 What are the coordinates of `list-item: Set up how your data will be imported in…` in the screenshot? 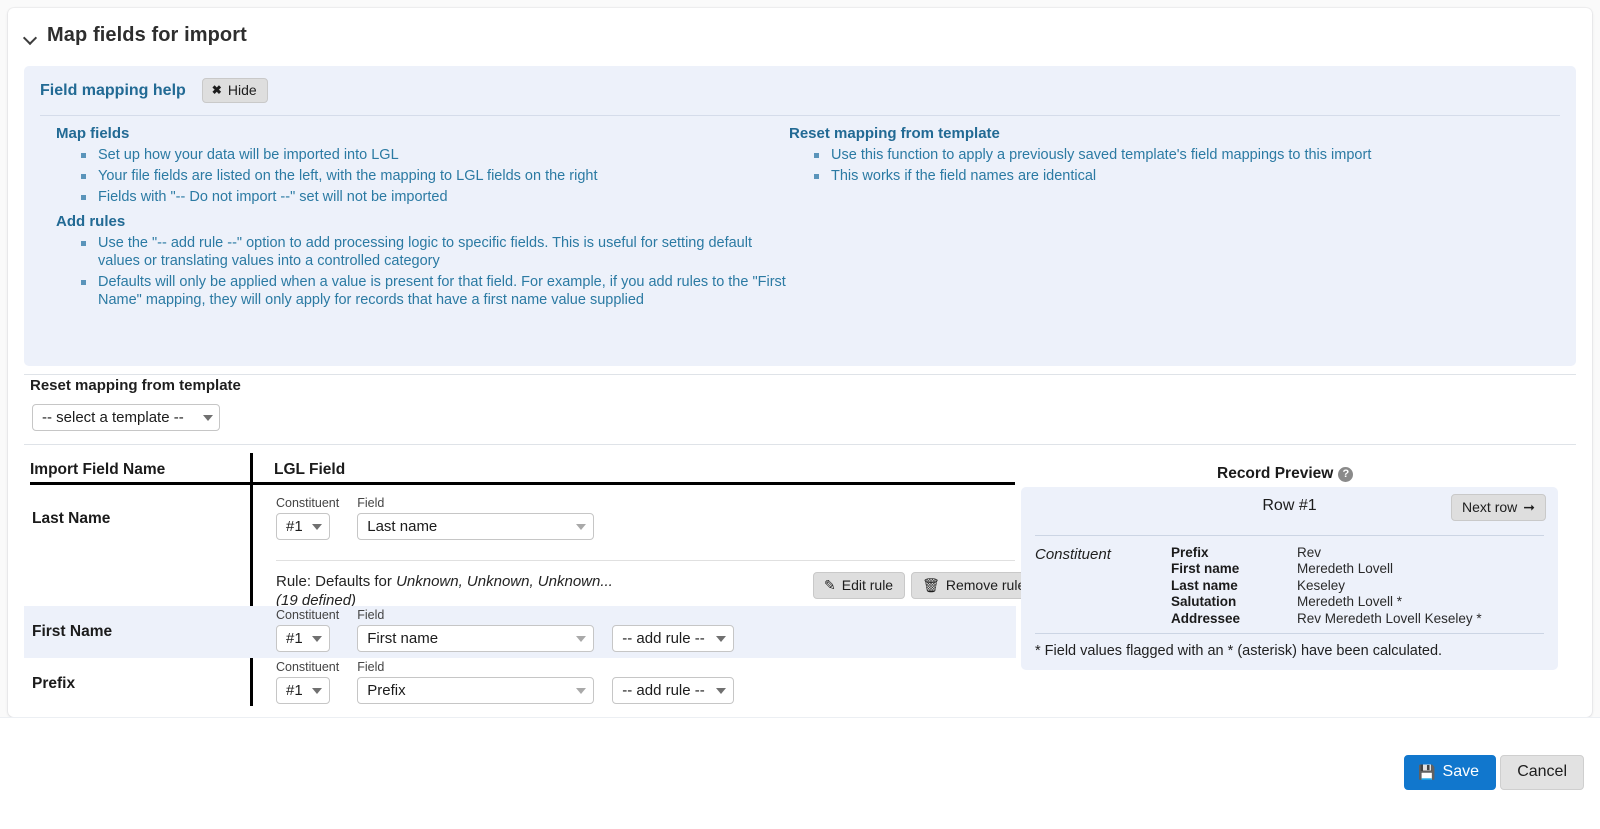 It's located at (422, 155).